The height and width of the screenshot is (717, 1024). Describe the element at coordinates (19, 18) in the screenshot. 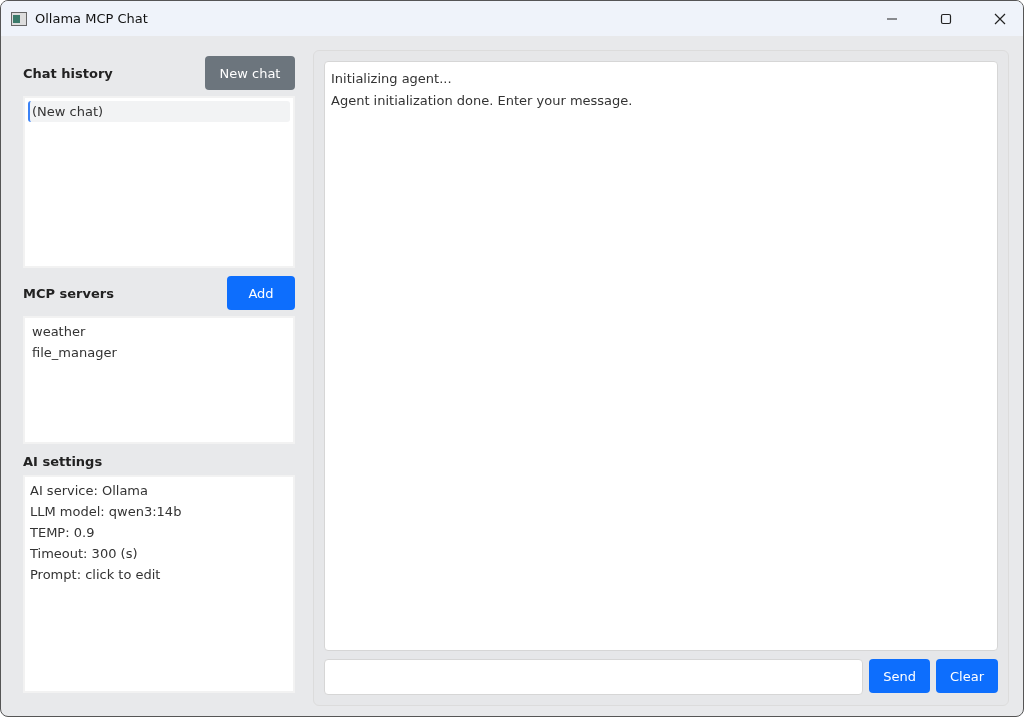

I see `app-icon` at that location.